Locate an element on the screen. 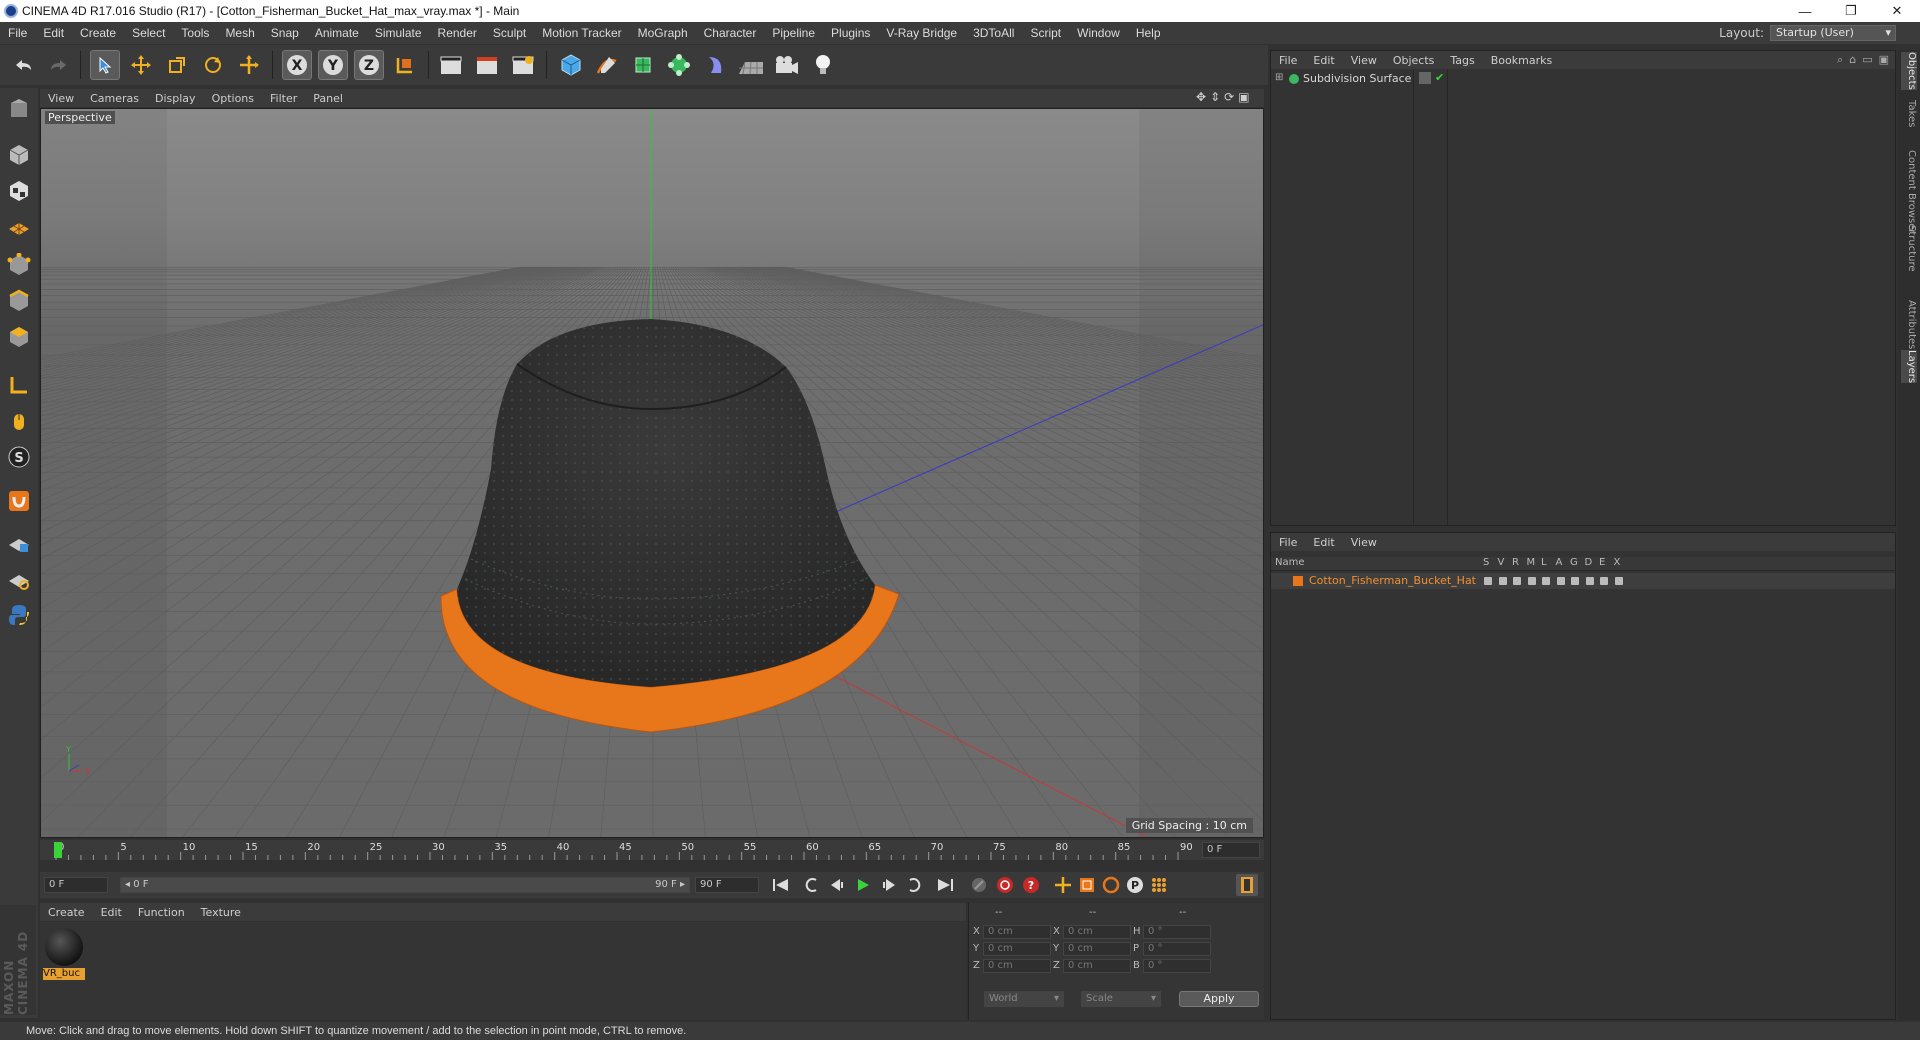 The height and width of the screenshot is (1040, 1920). layout-select: Startup (User) ▾ is located at coordinates (1833, 33).